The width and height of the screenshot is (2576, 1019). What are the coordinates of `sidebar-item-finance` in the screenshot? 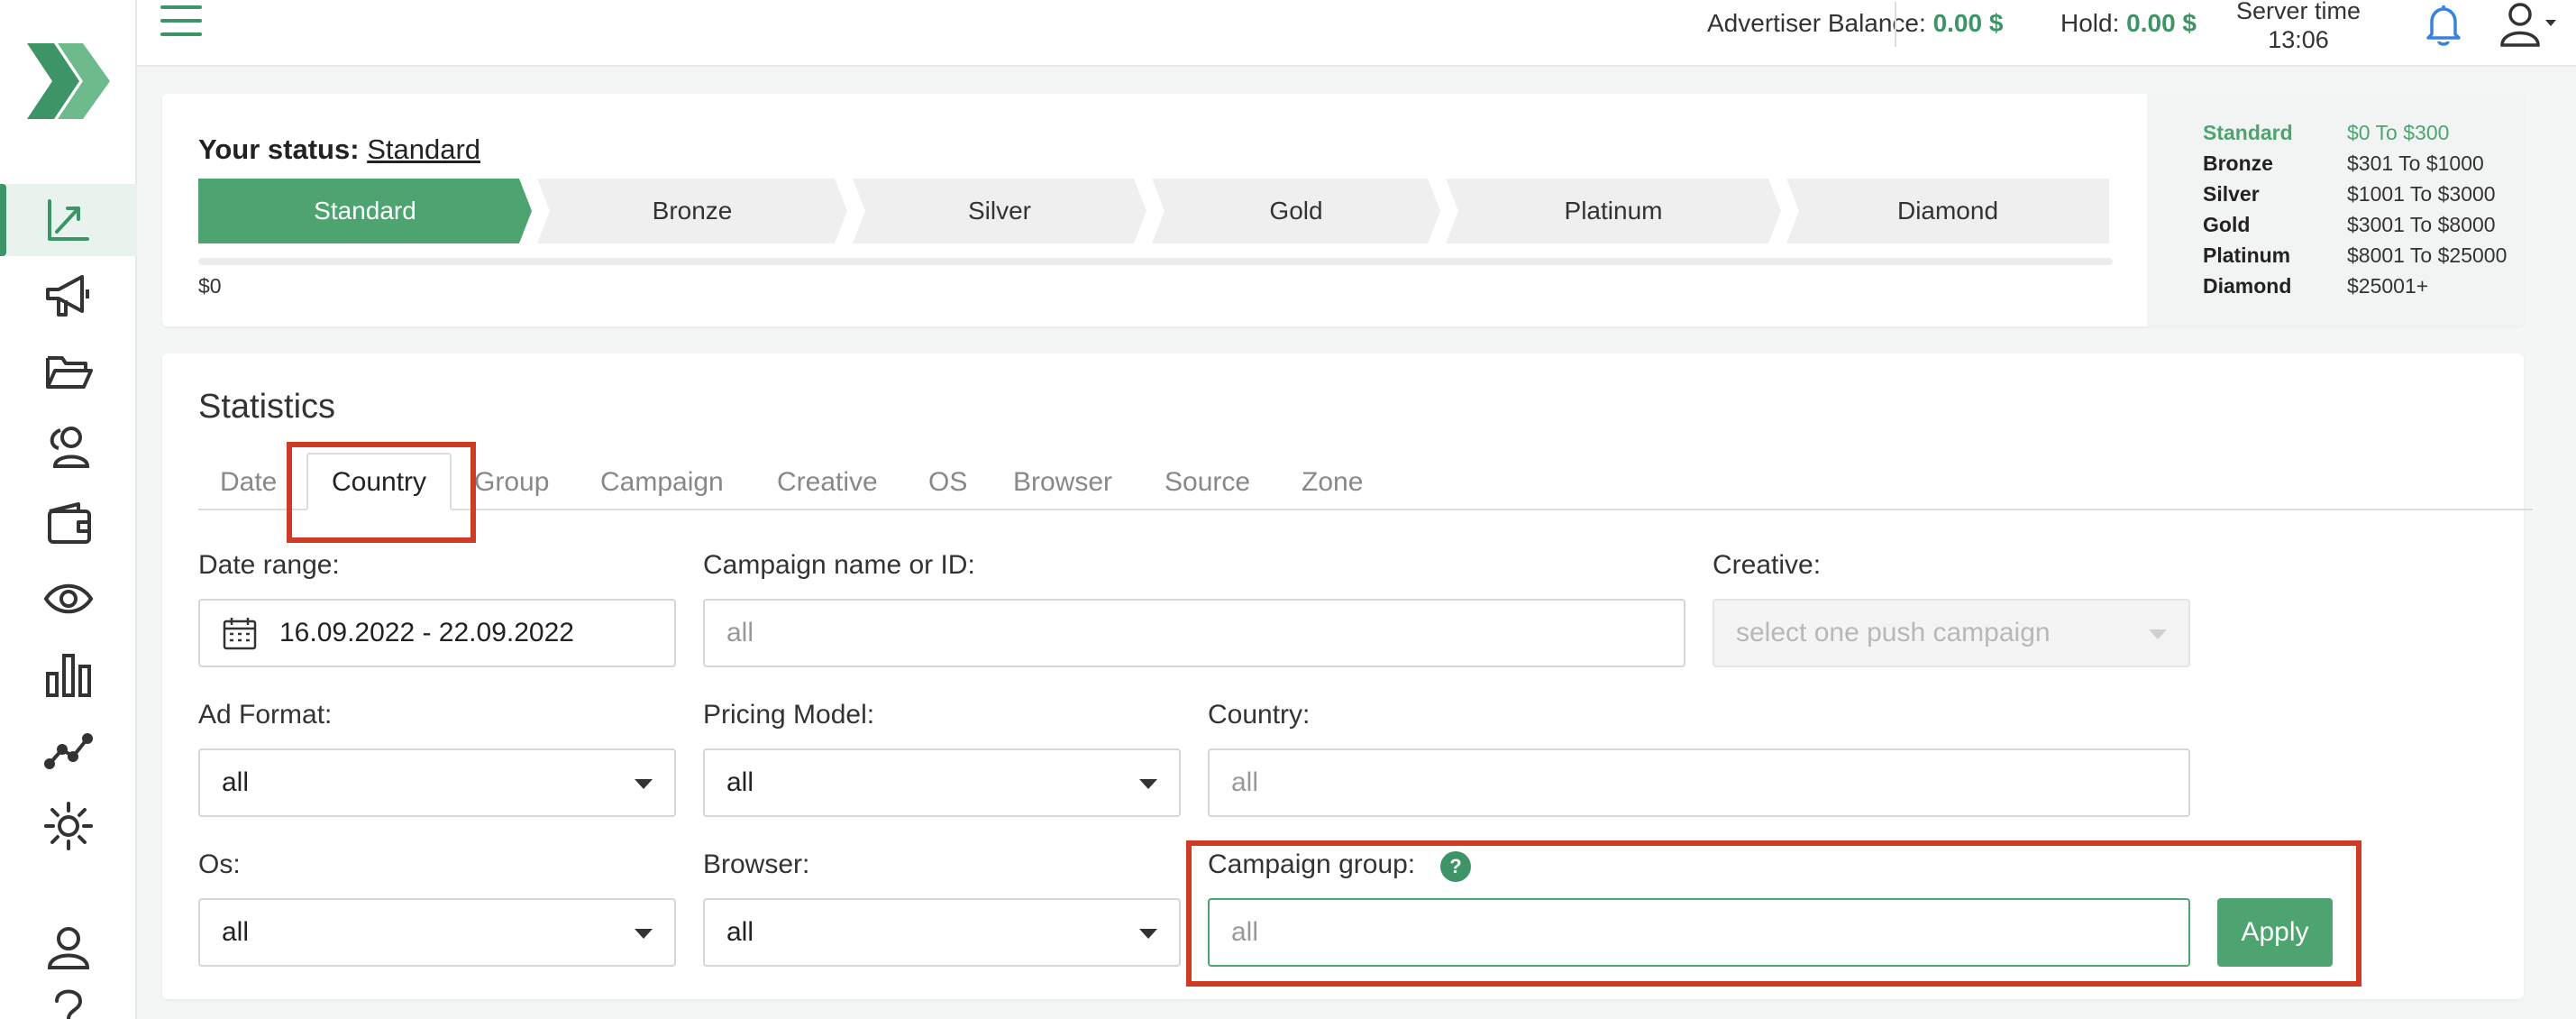 It's located at (68, 523).